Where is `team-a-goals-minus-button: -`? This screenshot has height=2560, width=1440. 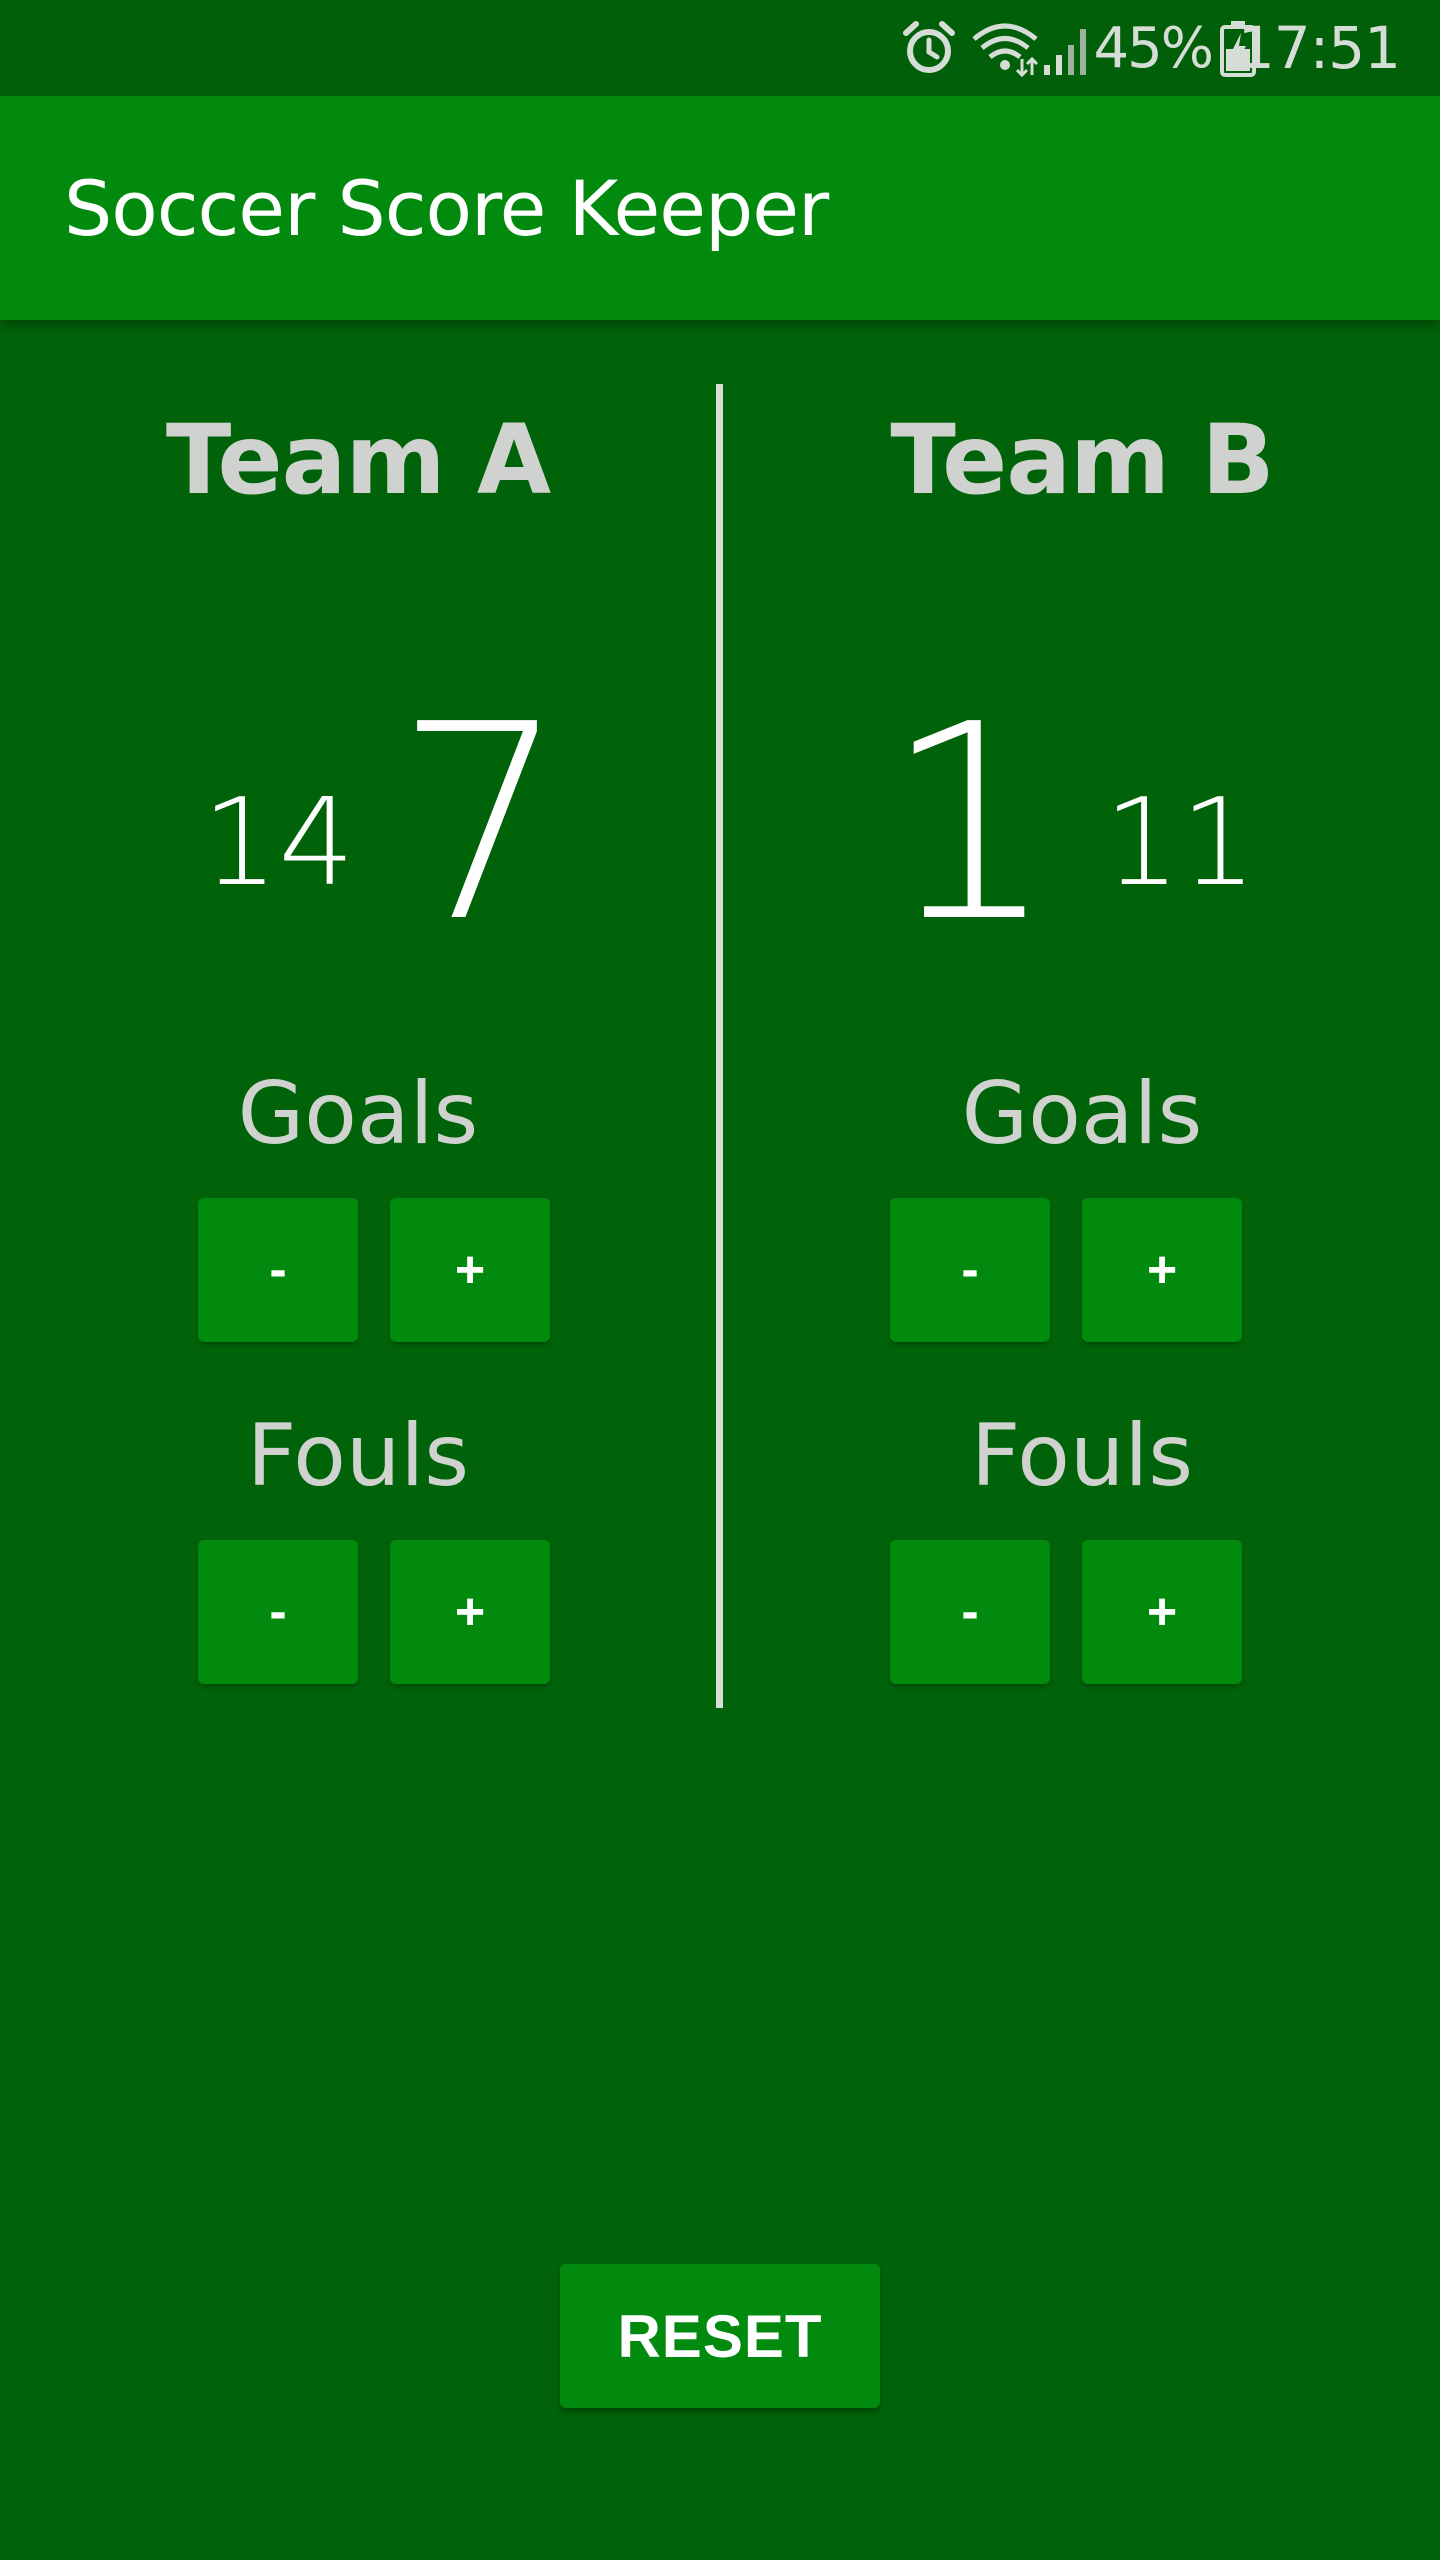 team-a-goals-minus-button: - is located at coordinates (278, 1270).